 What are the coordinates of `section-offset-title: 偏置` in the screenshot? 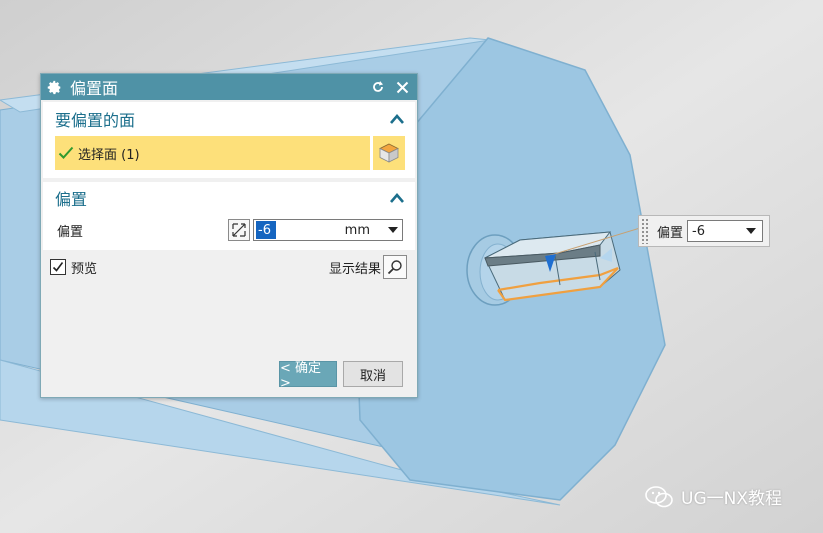 It's located at (71, 199).